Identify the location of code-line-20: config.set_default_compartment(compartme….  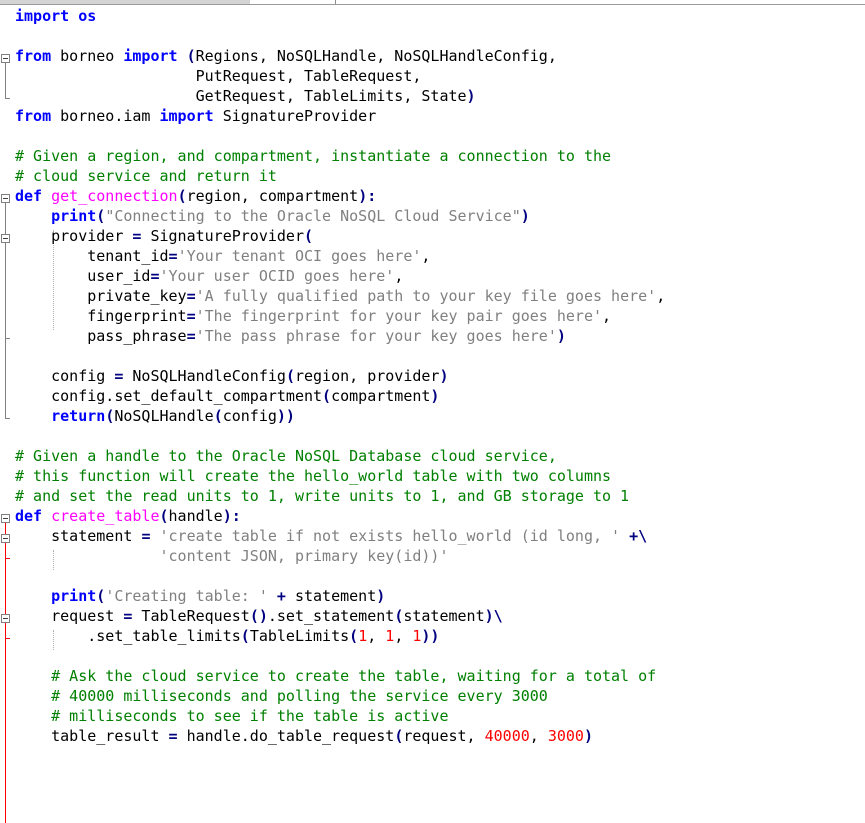
(227, 396).